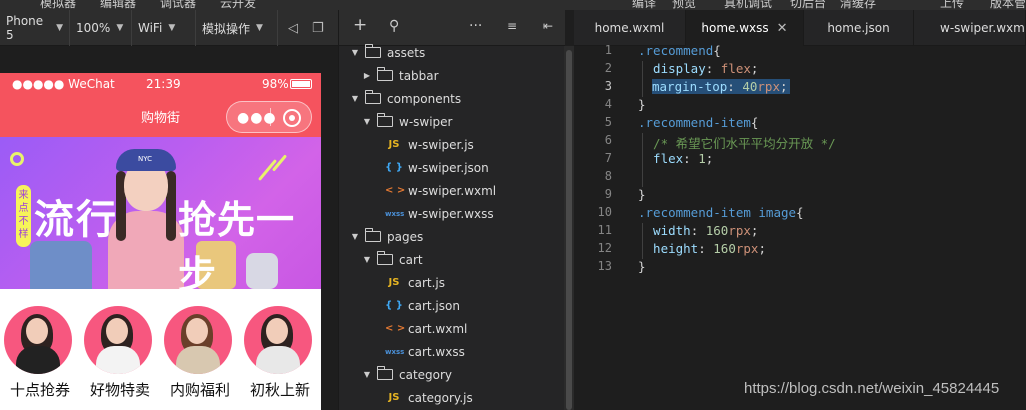  I want to click on code-line: display: flex;, so click(698, 68).